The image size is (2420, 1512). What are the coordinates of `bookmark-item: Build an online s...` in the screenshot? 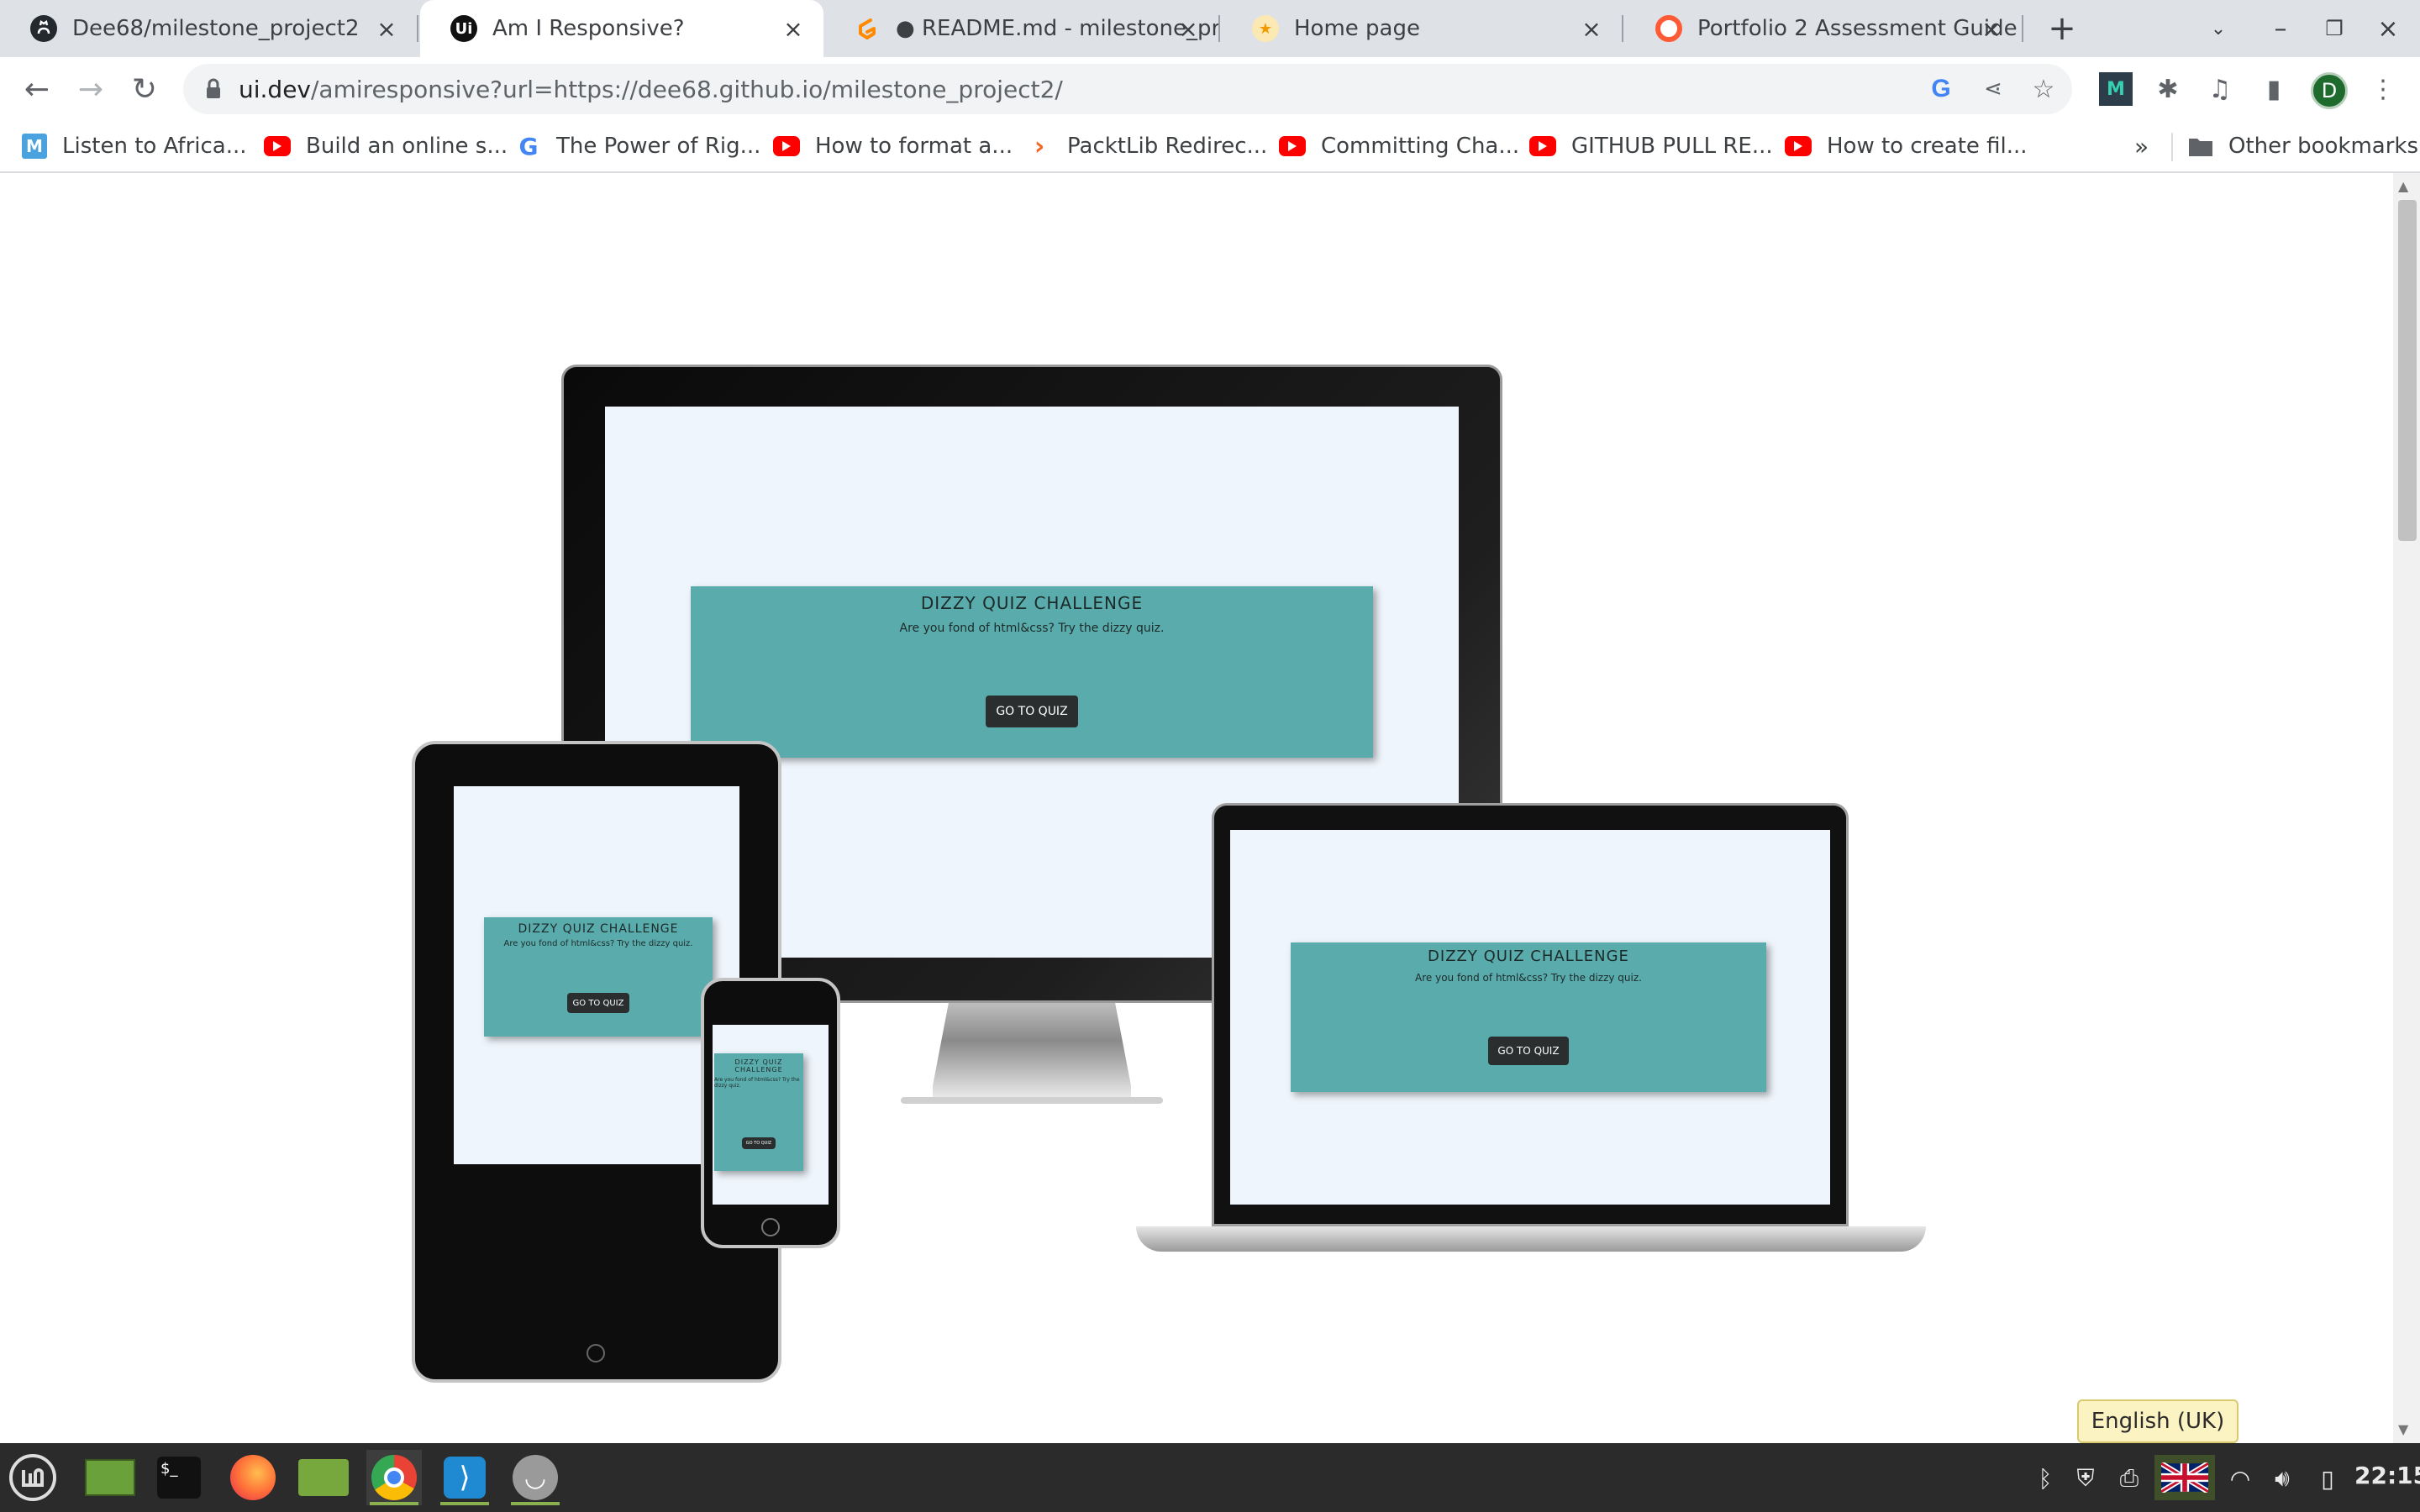 It's located at (386, 146).